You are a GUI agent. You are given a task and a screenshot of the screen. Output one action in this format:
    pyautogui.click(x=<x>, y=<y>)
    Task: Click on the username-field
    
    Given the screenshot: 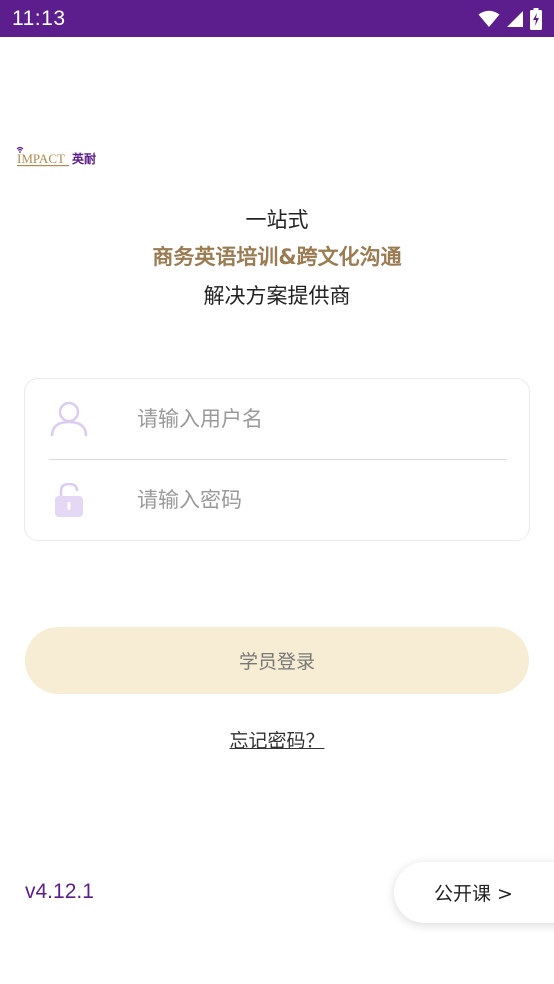 What is the action you would take?
    pyautogui.click(x=278, y=419)
    